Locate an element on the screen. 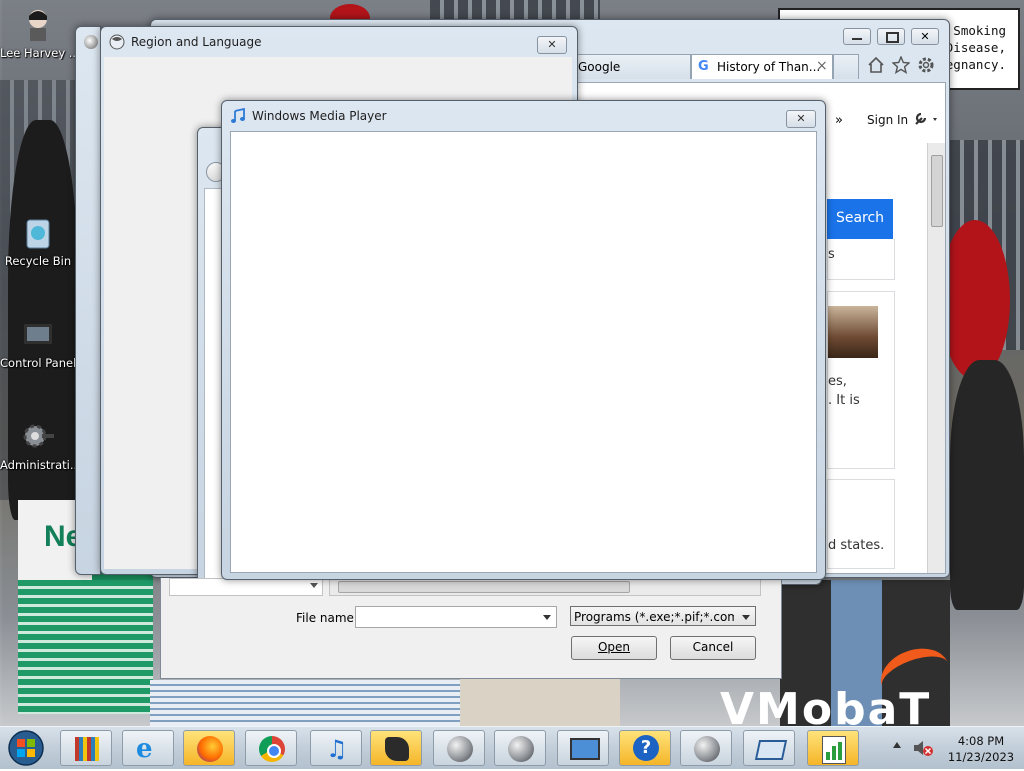 This screenshot has height=771, width=1024. help-button: ? is located at coordinates (645, 748).